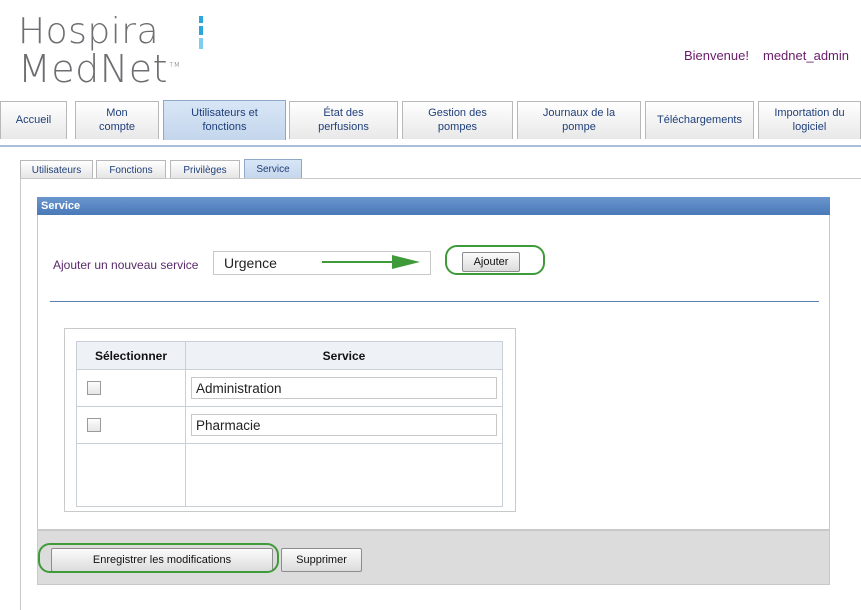 The image size is (861, 610). I want to click on tab-etat-des-perfusions: État des perfusions, so click(343, 120).